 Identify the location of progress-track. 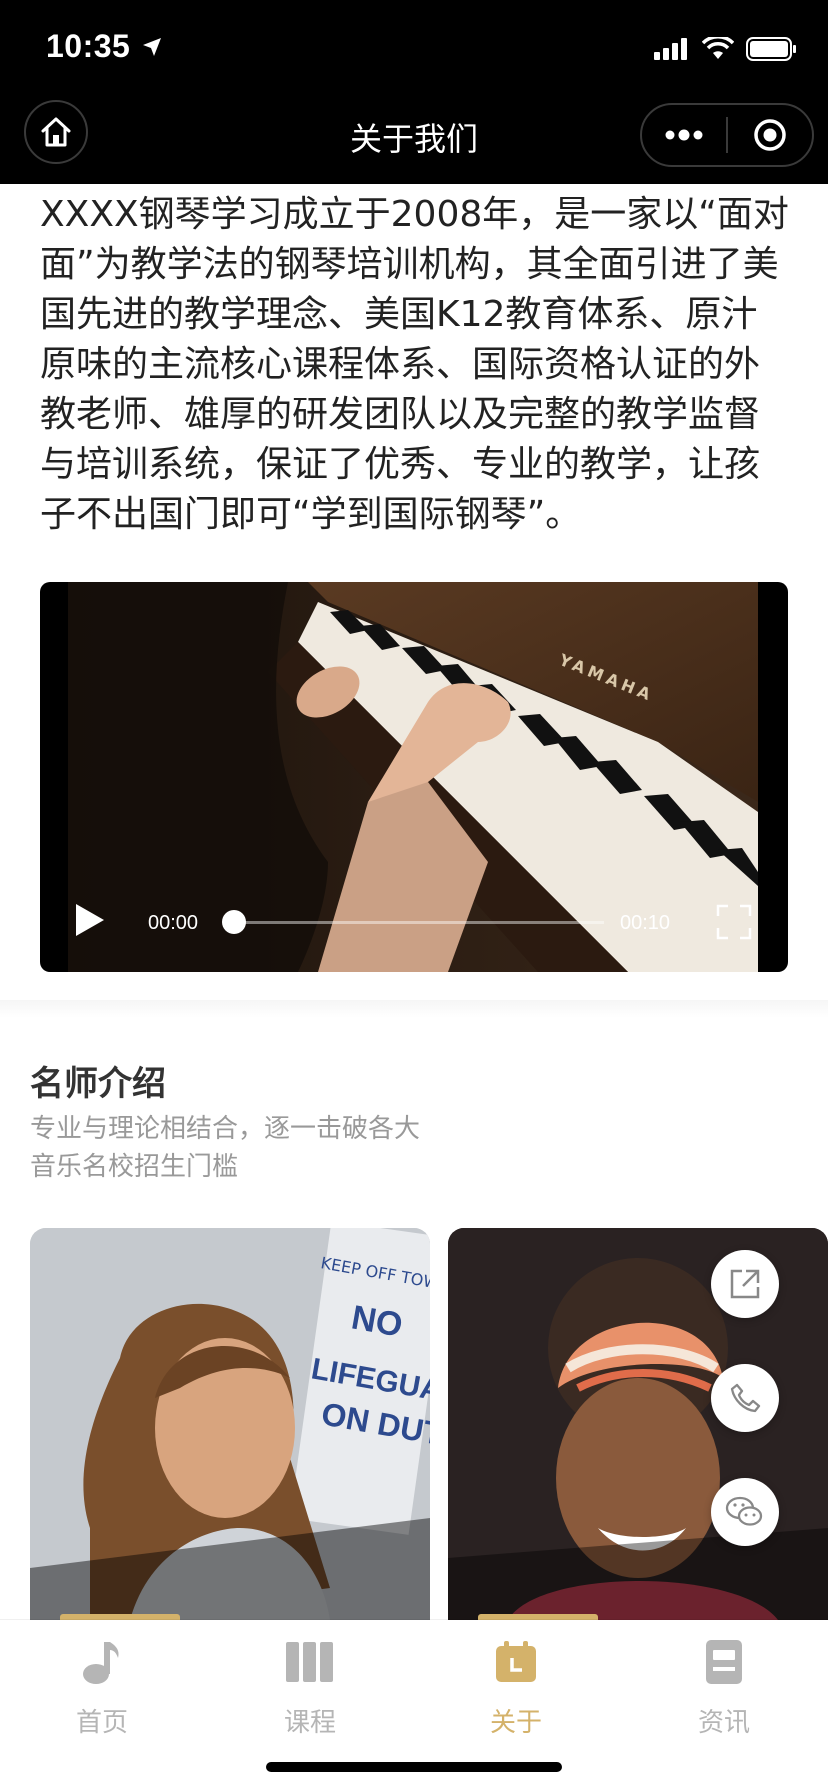
(418, 922).